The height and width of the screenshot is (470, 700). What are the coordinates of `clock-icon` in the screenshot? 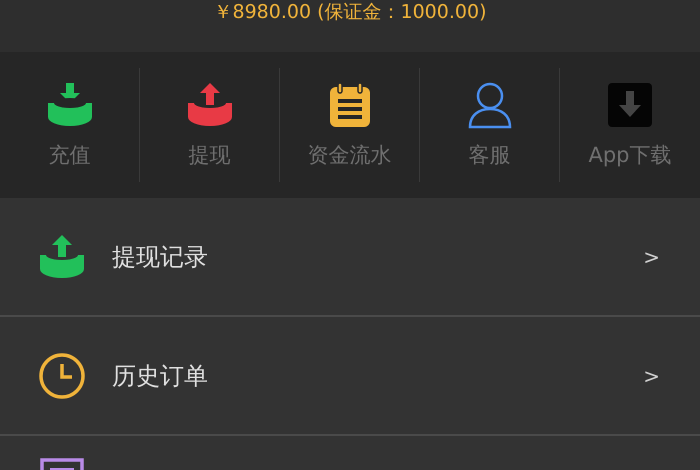 It's located at (62, 376).